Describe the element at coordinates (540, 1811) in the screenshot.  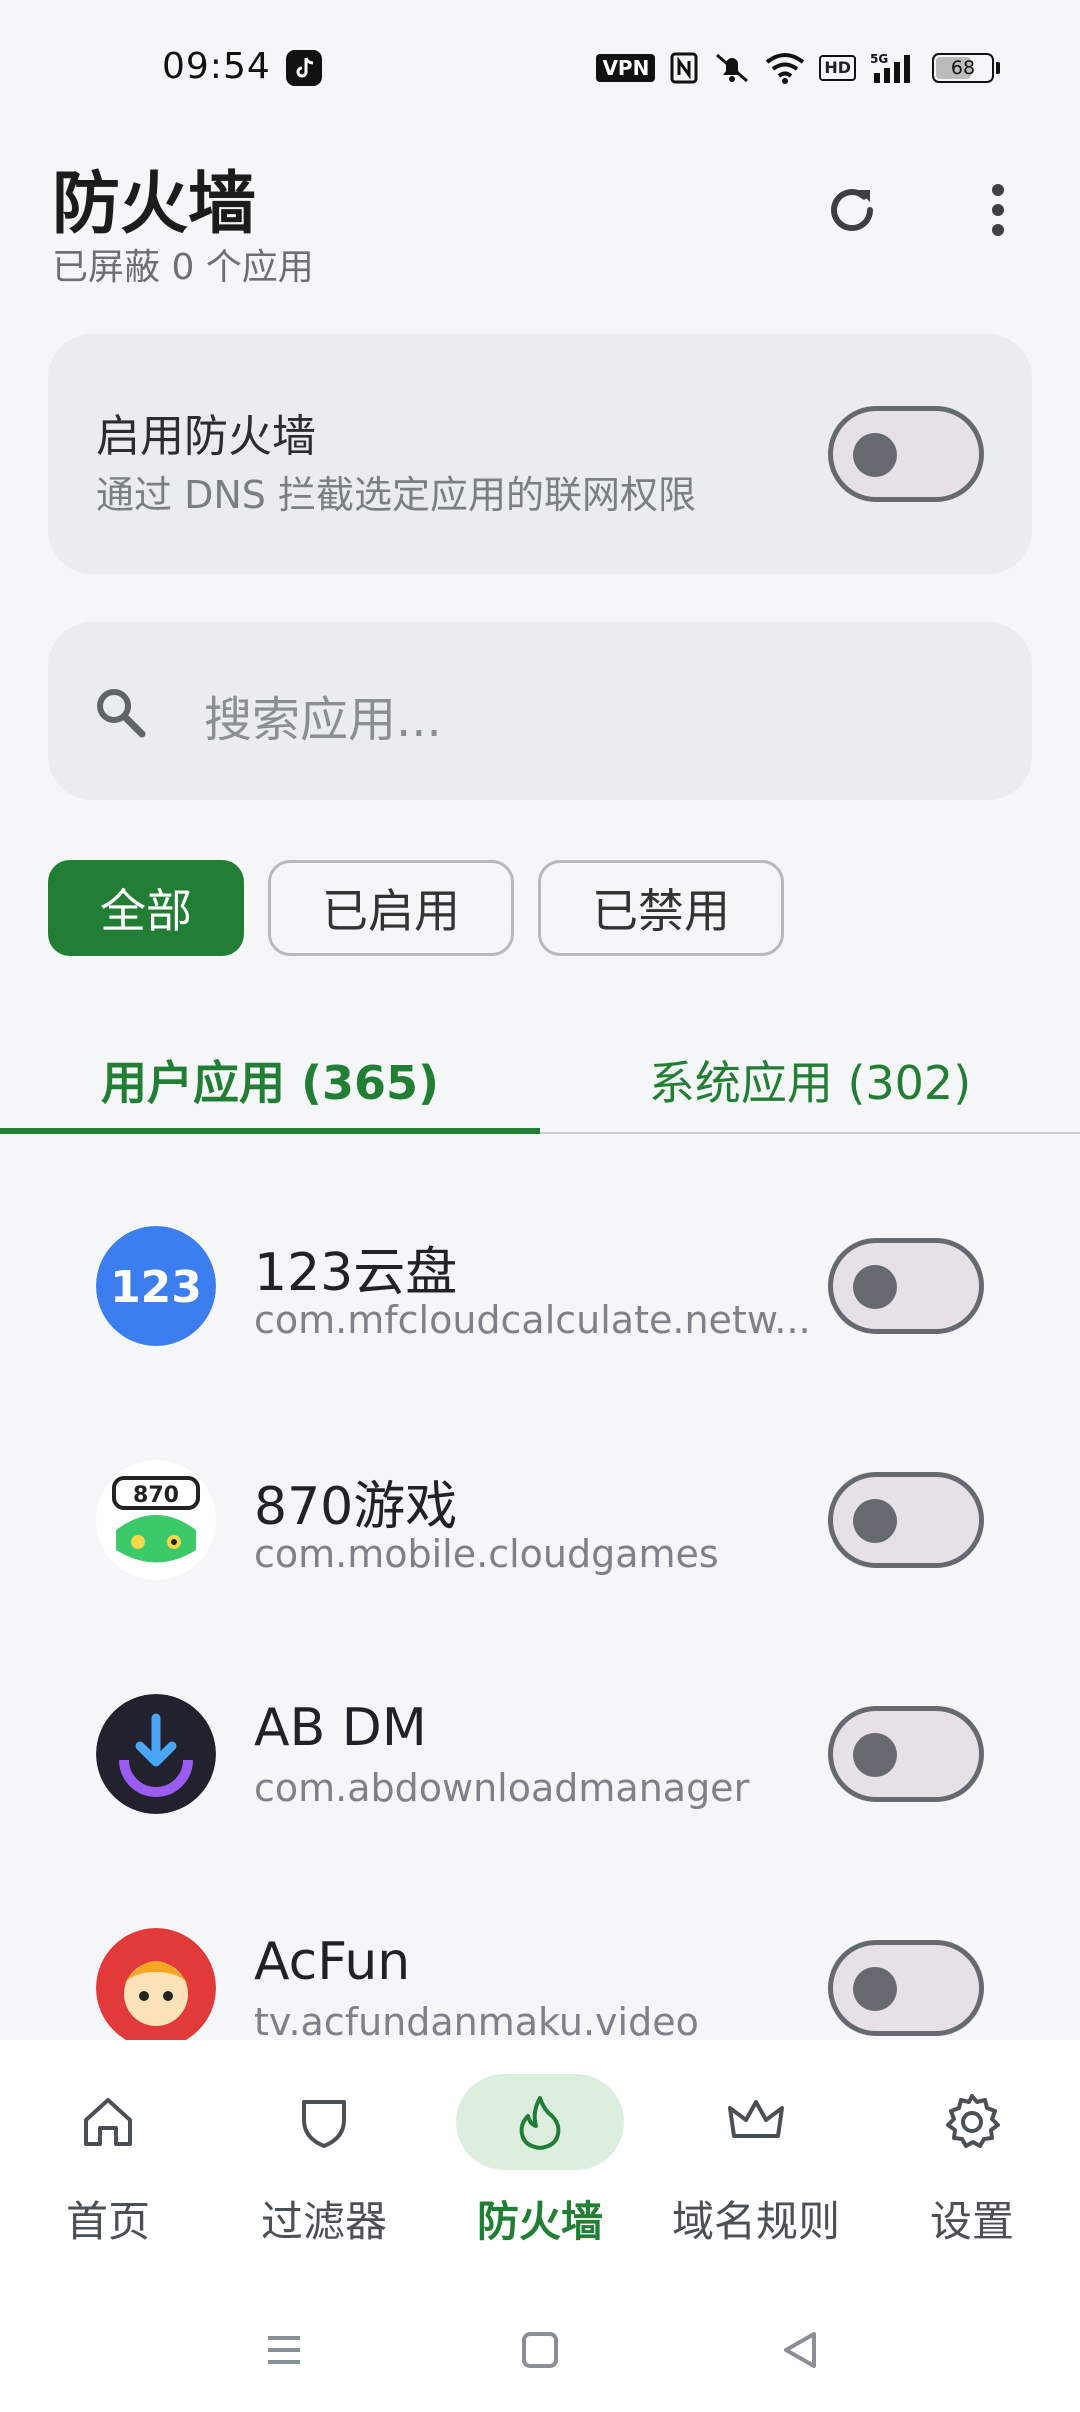
I see `list-item: AB DM com.abdownloadmanager` at that location.